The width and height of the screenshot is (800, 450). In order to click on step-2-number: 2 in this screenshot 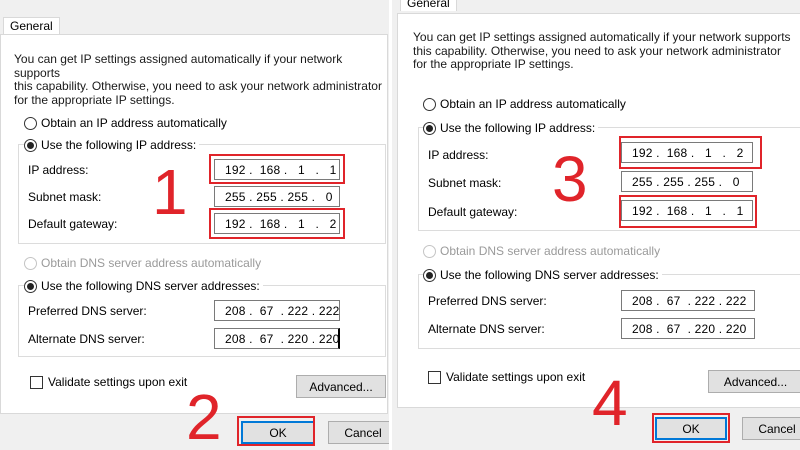, I will do `click(204, 415)`.